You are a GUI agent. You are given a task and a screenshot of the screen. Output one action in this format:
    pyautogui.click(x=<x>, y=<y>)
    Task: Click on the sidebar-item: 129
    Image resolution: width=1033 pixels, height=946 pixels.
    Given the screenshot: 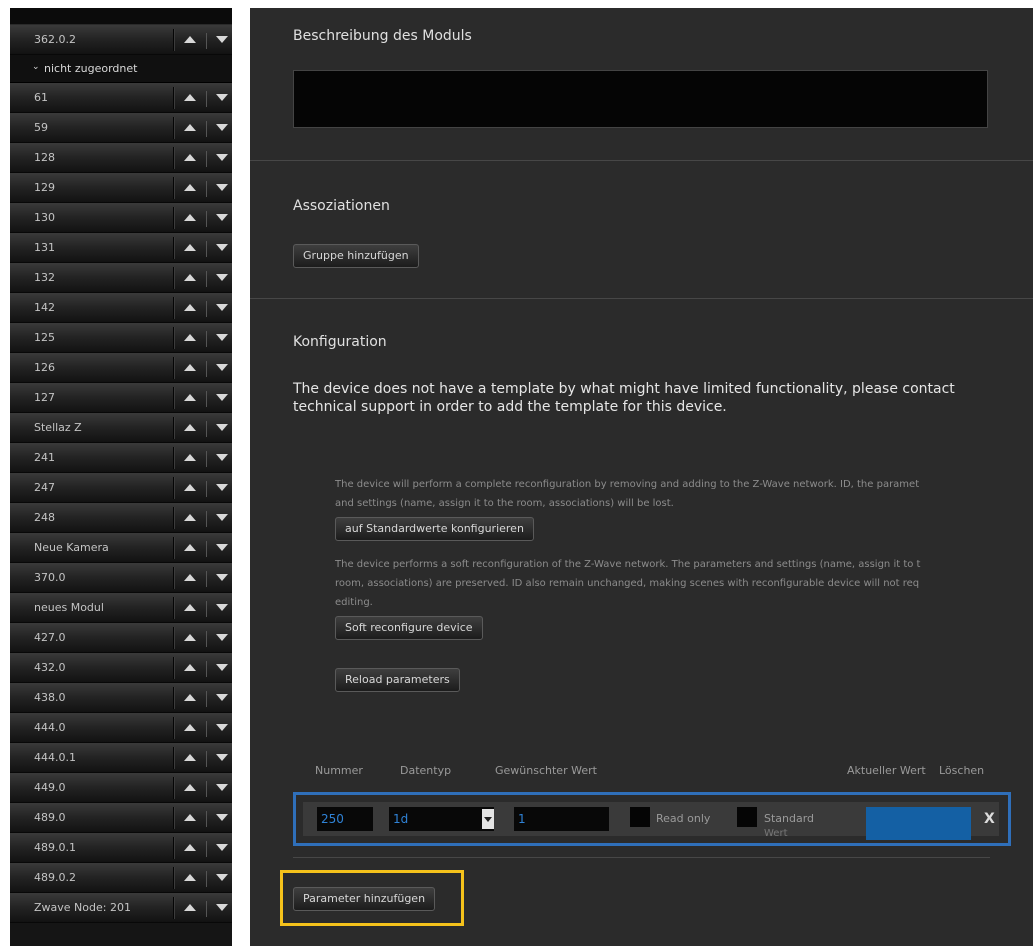 What is the action you would take?
    pyautogui.click(x=121, y=188)
    